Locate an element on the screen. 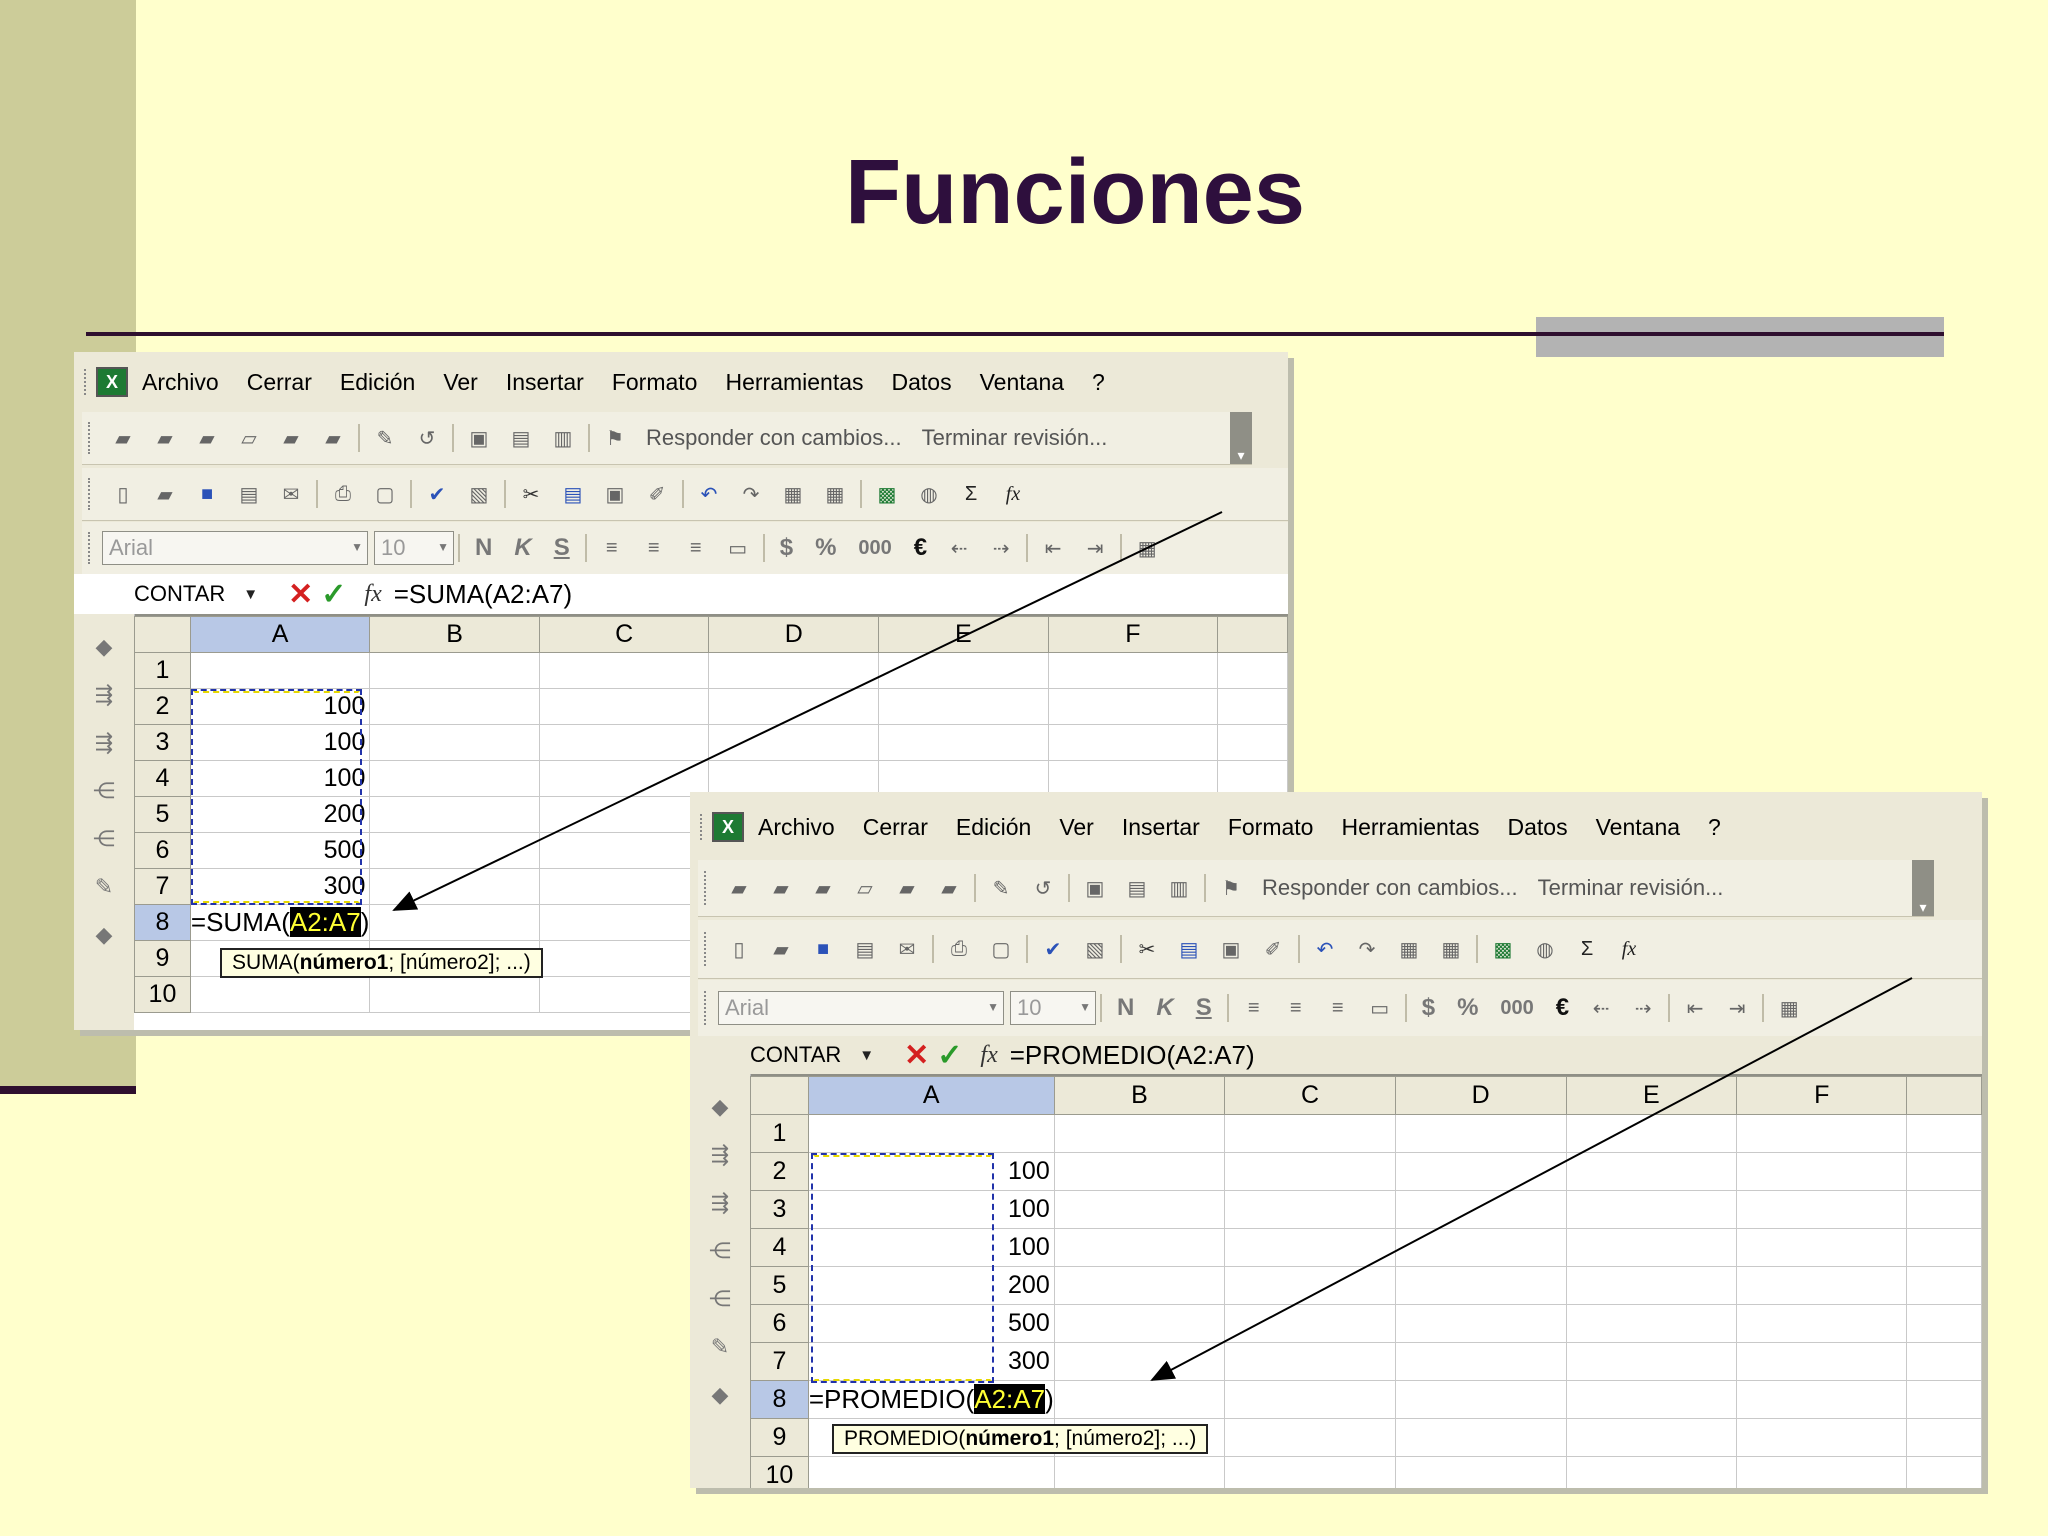  menu-ventana: Ventana is located at coordinates (1638, 827).